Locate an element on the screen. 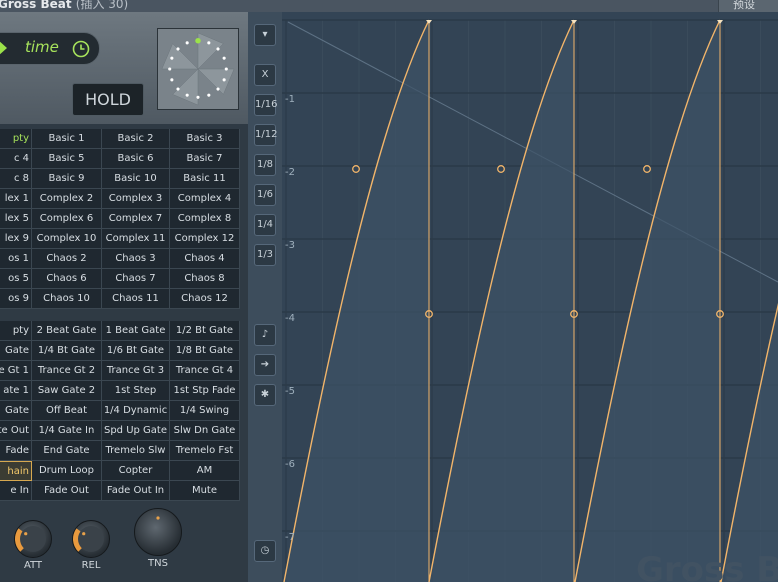 This screenshot has height=582, width=778. volume-preset-button: 1 Beat Gate is located at coordinates (136, 331).